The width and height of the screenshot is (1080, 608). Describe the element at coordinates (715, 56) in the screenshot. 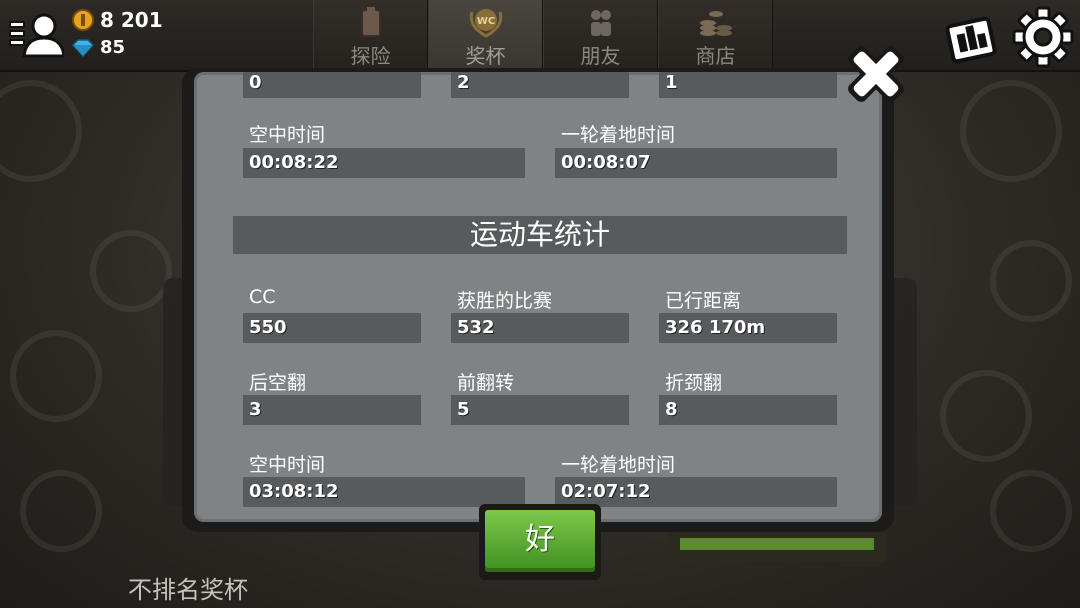

I see `tab-label: 商店` at that location.